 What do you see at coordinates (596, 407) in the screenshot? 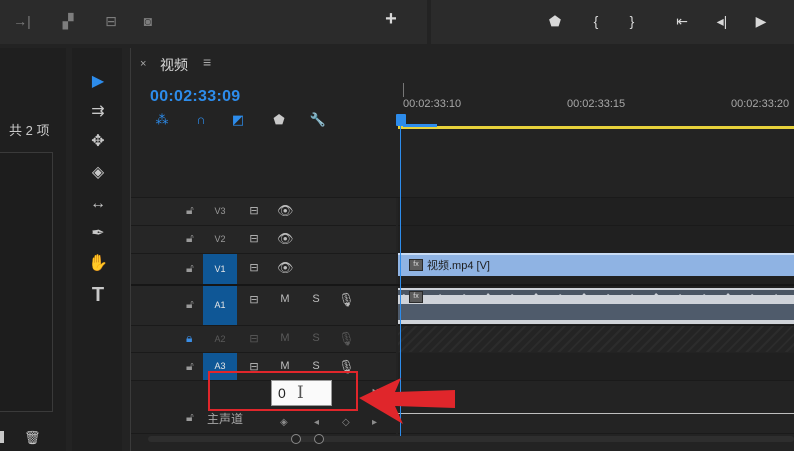
I see `track-master` at bounding box center [596, 407].